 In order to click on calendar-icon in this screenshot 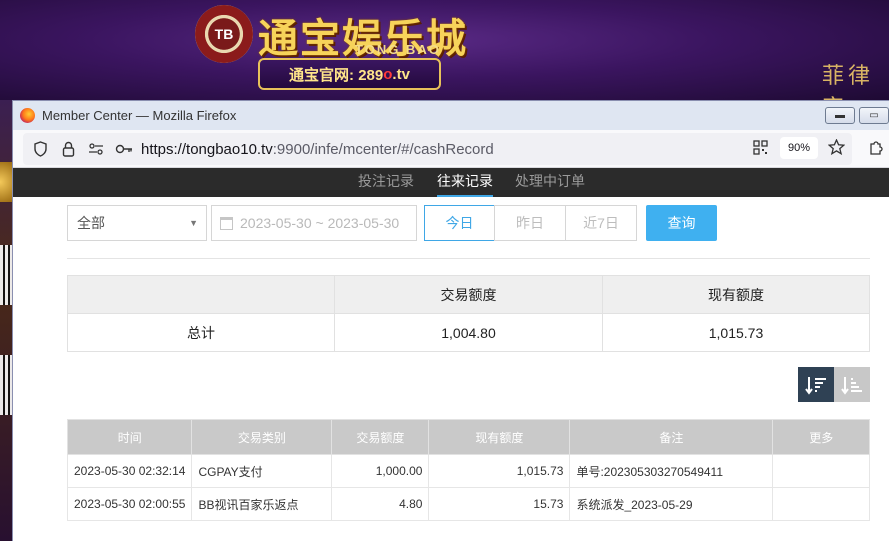, I will do `click(226, 223)`.